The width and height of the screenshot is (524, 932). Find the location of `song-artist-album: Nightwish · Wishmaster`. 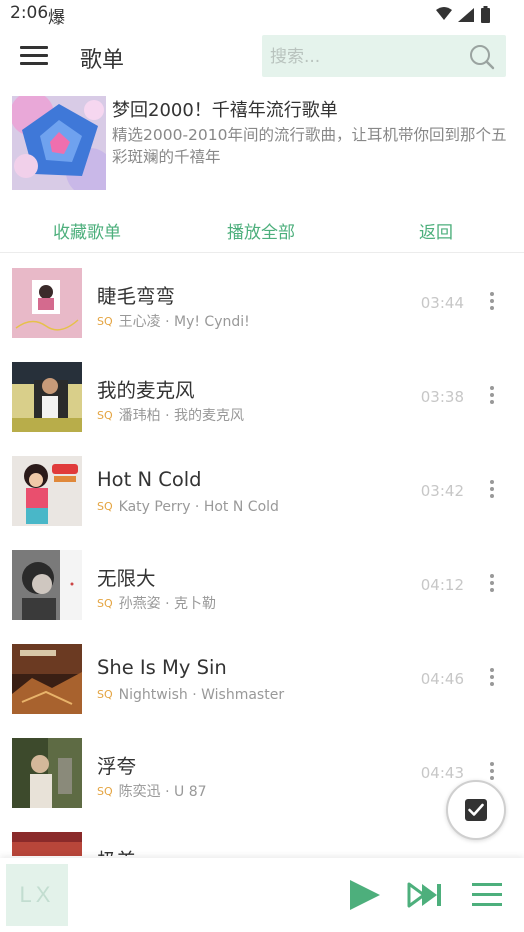

song-artist-album: Nightwish · Wishmaster is located at coordinates (201, 695).